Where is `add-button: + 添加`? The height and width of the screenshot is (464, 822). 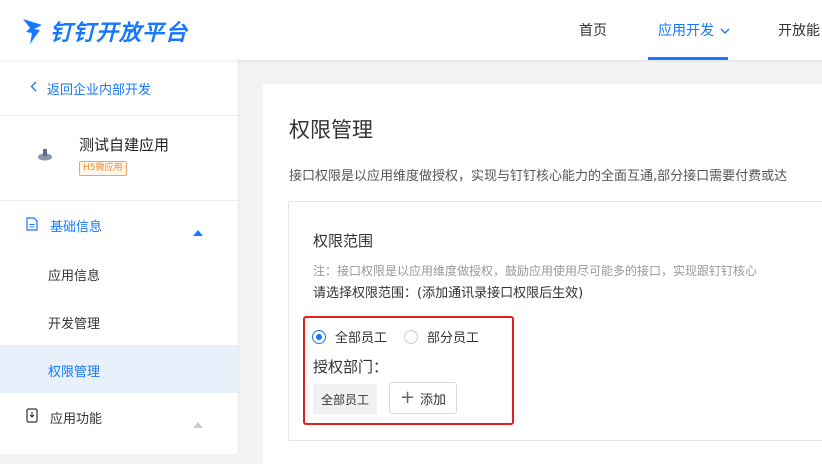 add-button: + 添加 is located at coordinates (423, 398).